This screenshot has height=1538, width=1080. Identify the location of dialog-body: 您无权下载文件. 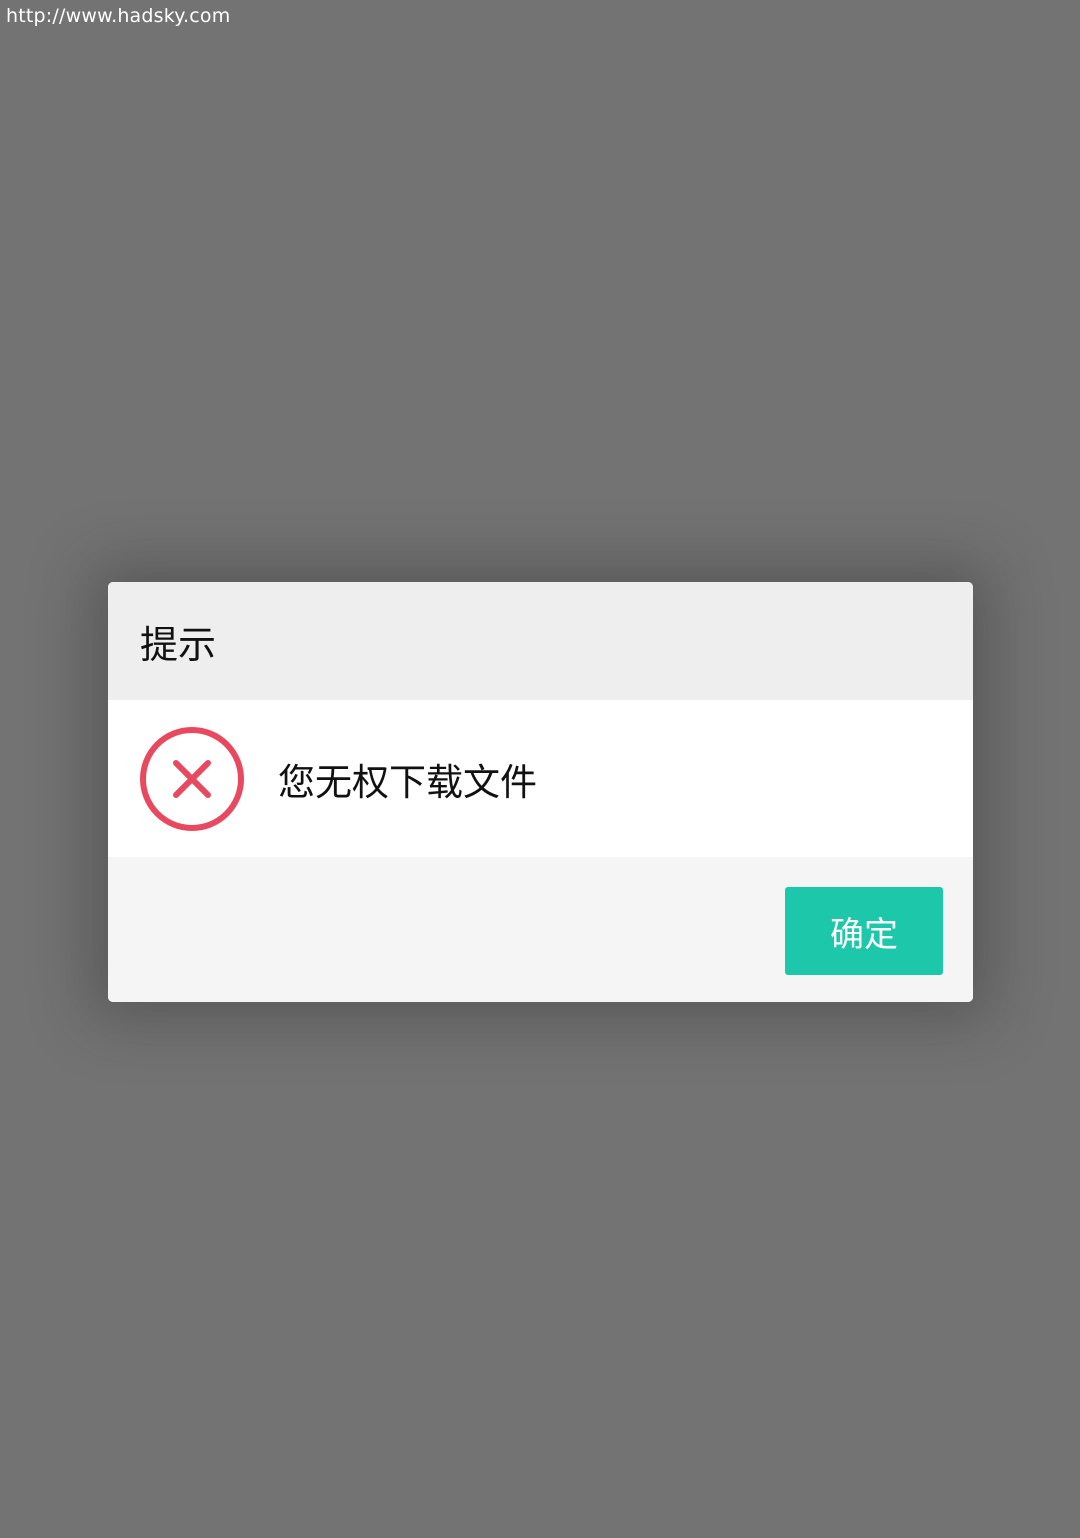
(540, 778).